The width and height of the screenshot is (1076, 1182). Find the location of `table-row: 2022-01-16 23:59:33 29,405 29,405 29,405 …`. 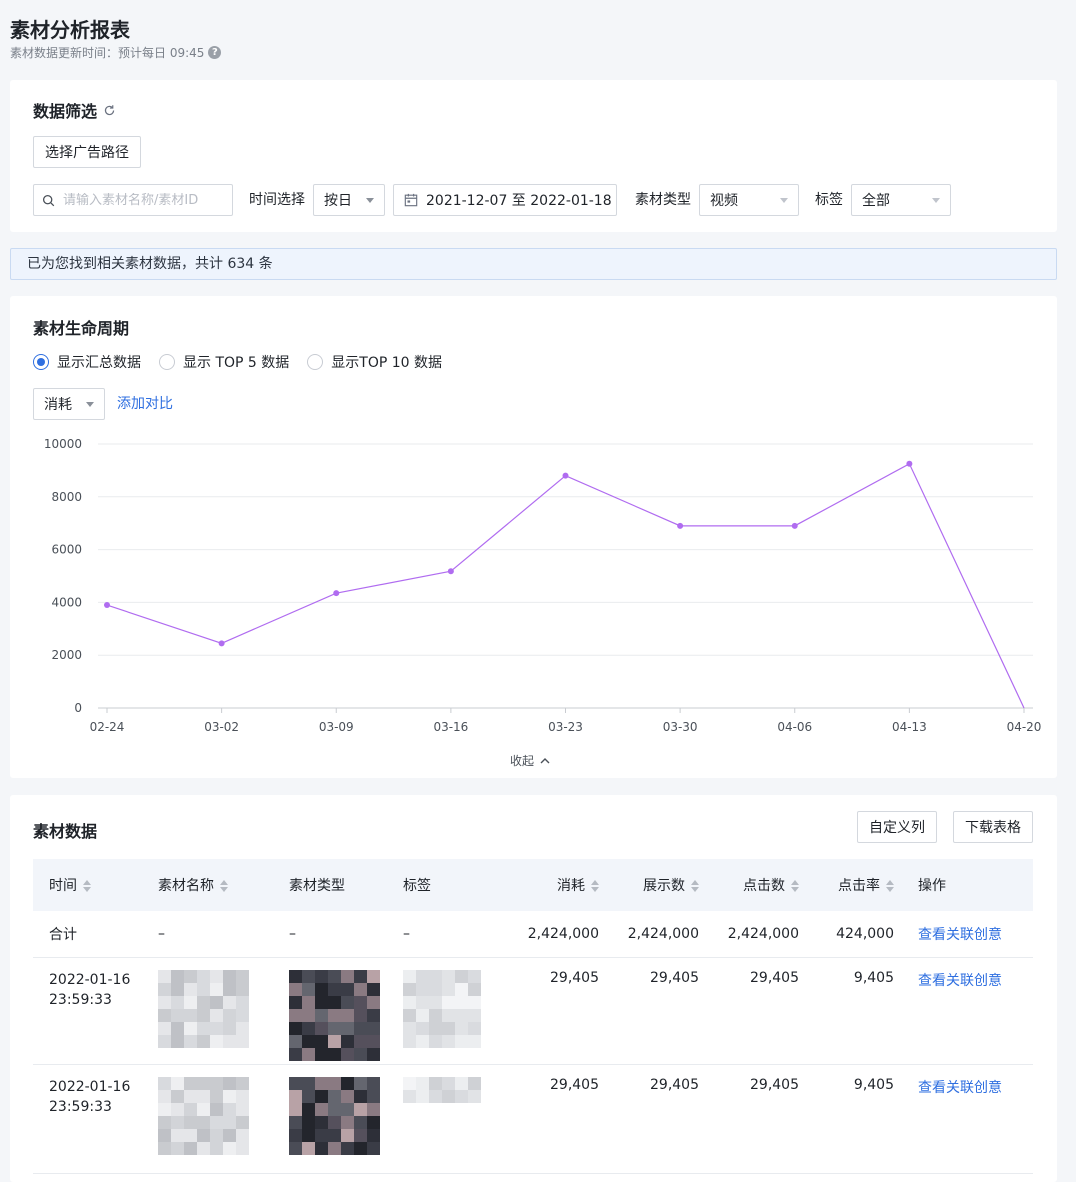

table-row: 2022-01-16 23:59:33 29,405 29,405 29,405 … is located at coordinates (533, 1011).